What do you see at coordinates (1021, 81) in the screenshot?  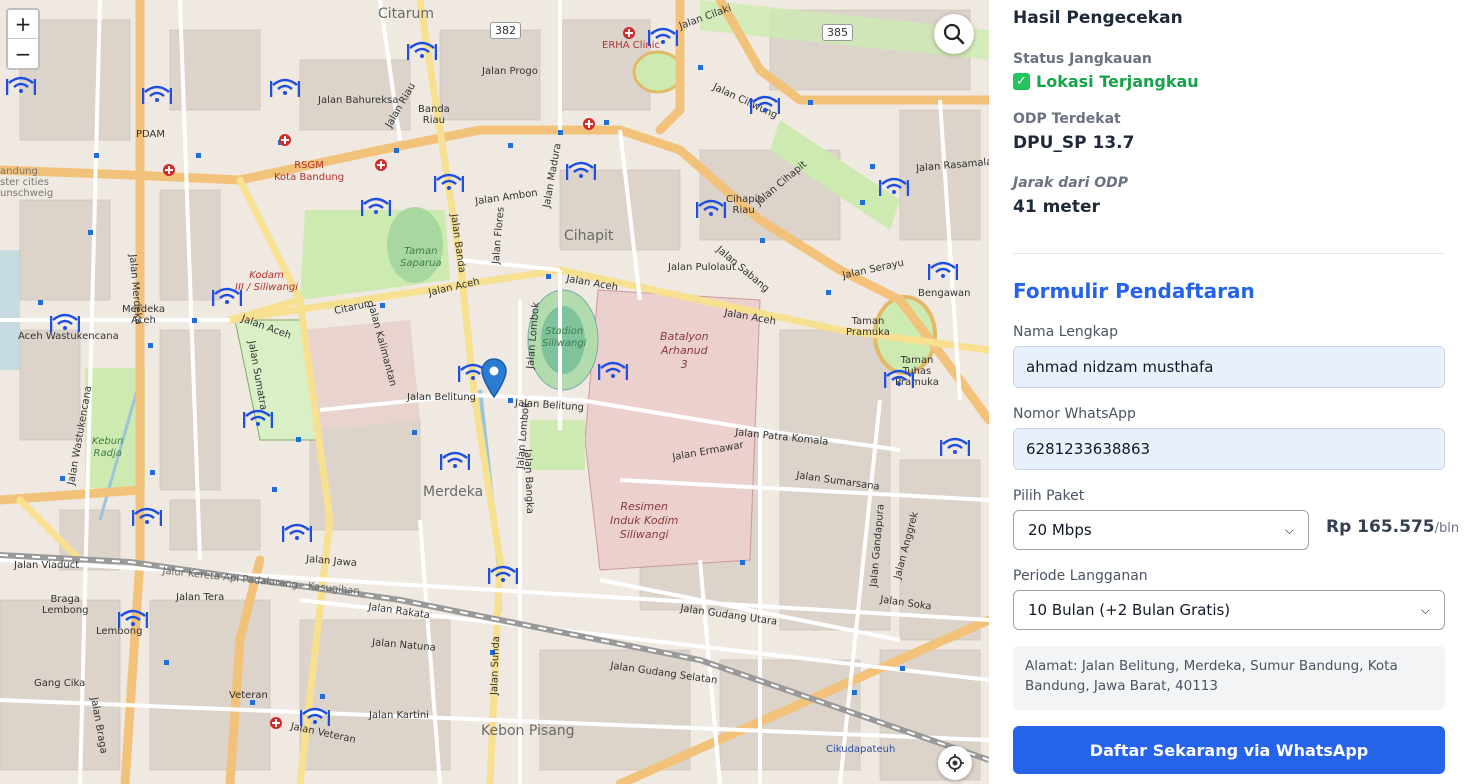 I see `check-icon: ✓` at bounding box center [1021, 81].